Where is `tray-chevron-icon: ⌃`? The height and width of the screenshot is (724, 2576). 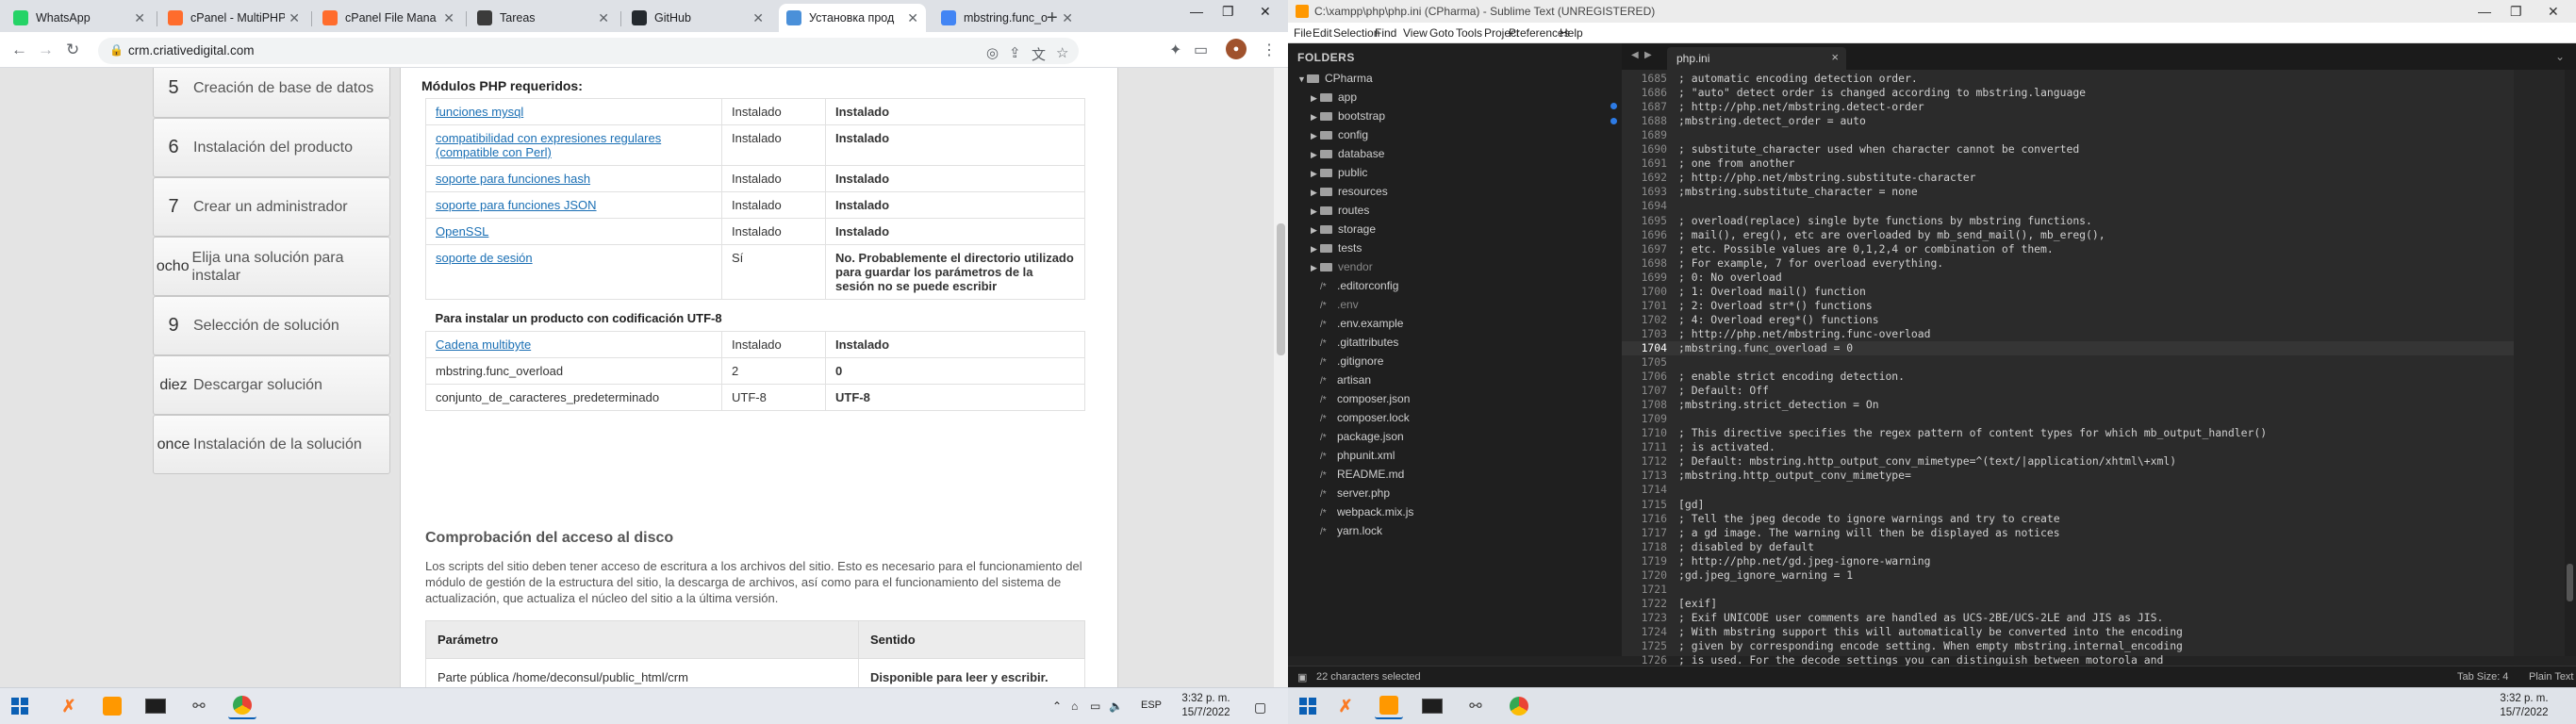
tray-chevron-icon: ⌃ is located at coordinates (1057, 706).